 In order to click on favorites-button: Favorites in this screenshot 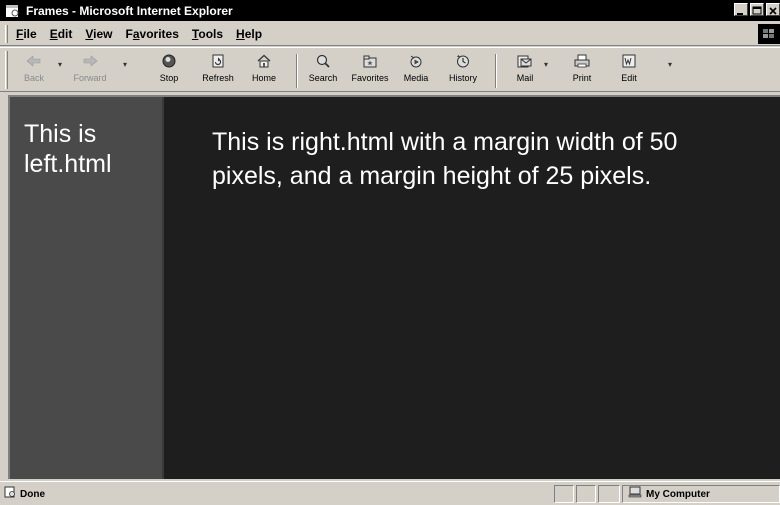, I will do `click(370, 67)`.